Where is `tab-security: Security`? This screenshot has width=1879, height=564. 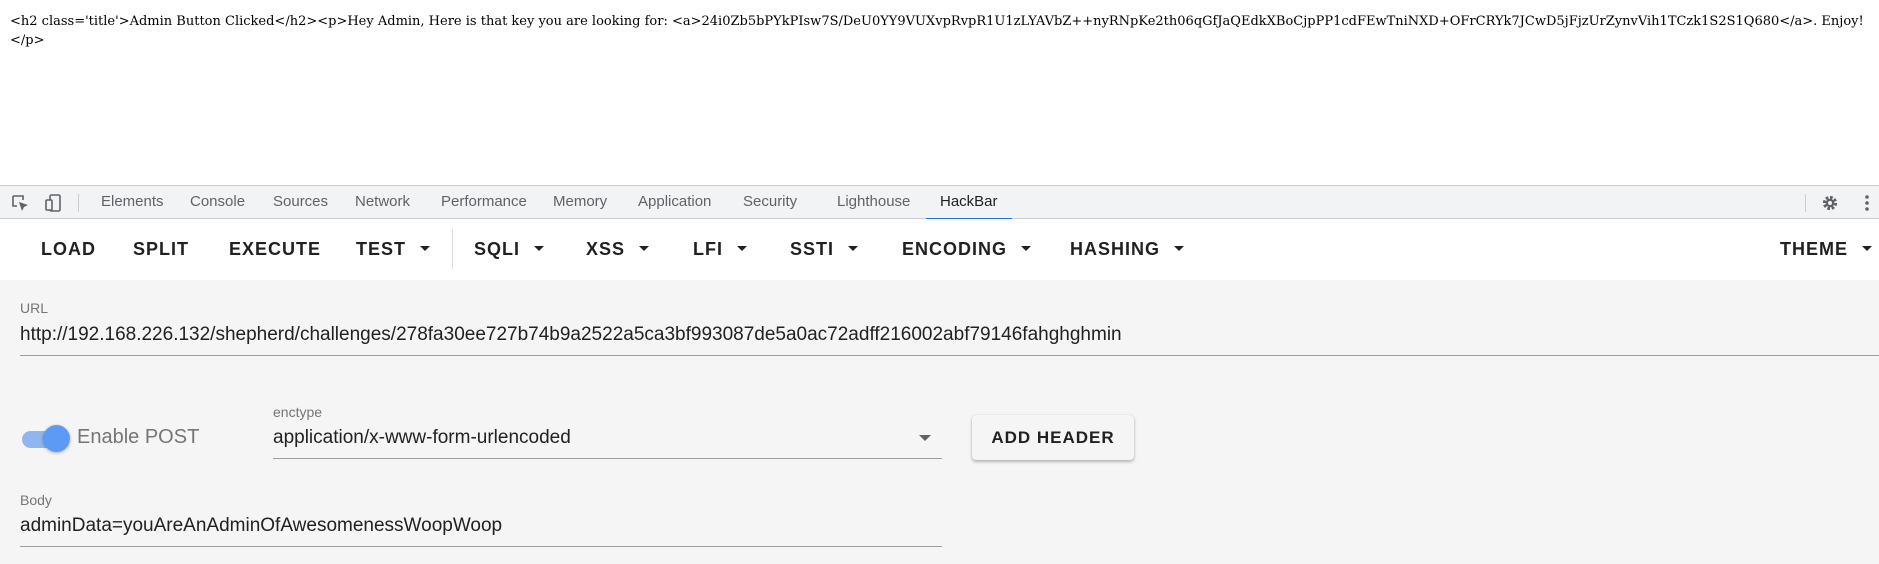 tab-security: Security is located at coordinates (770, 202).